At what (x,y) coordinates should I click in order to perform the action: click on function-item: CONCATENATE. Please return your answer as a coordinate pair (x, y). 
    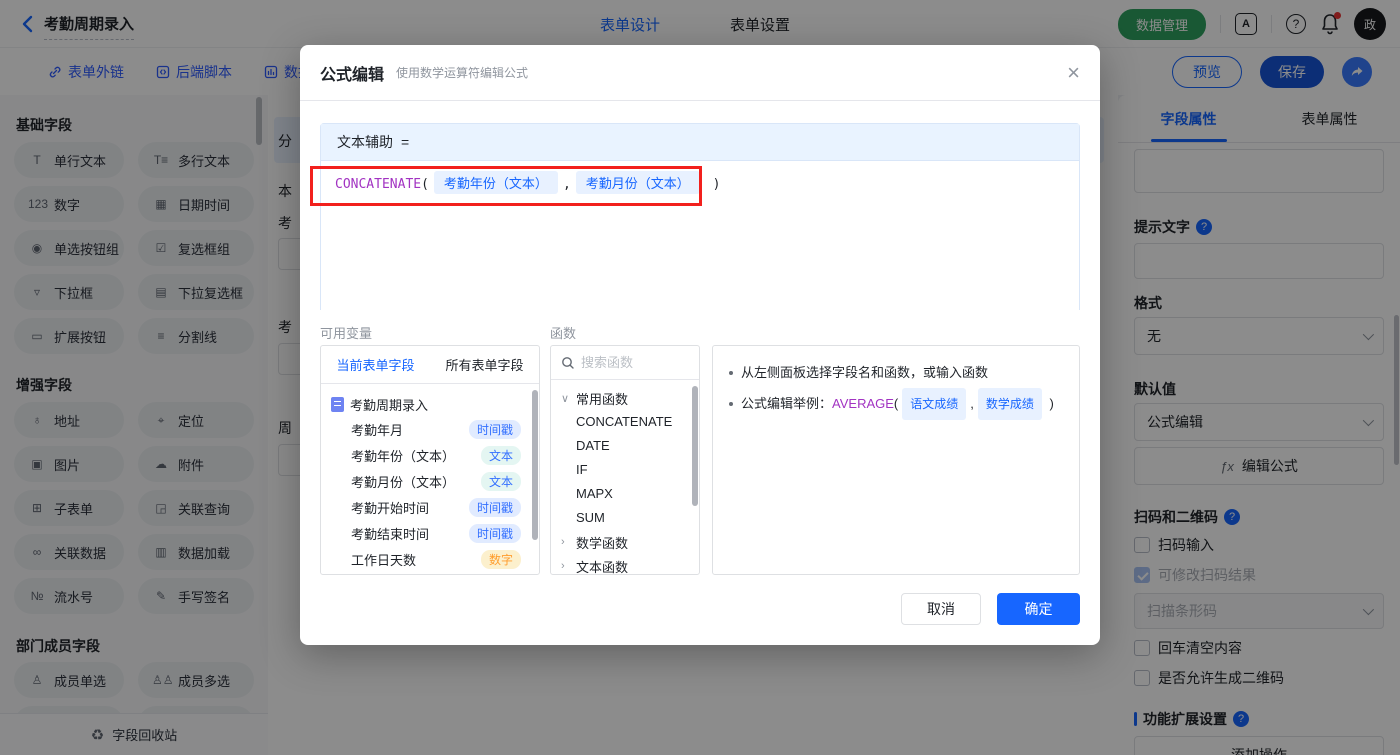
    Looking at the image, I should click on (630, 422).